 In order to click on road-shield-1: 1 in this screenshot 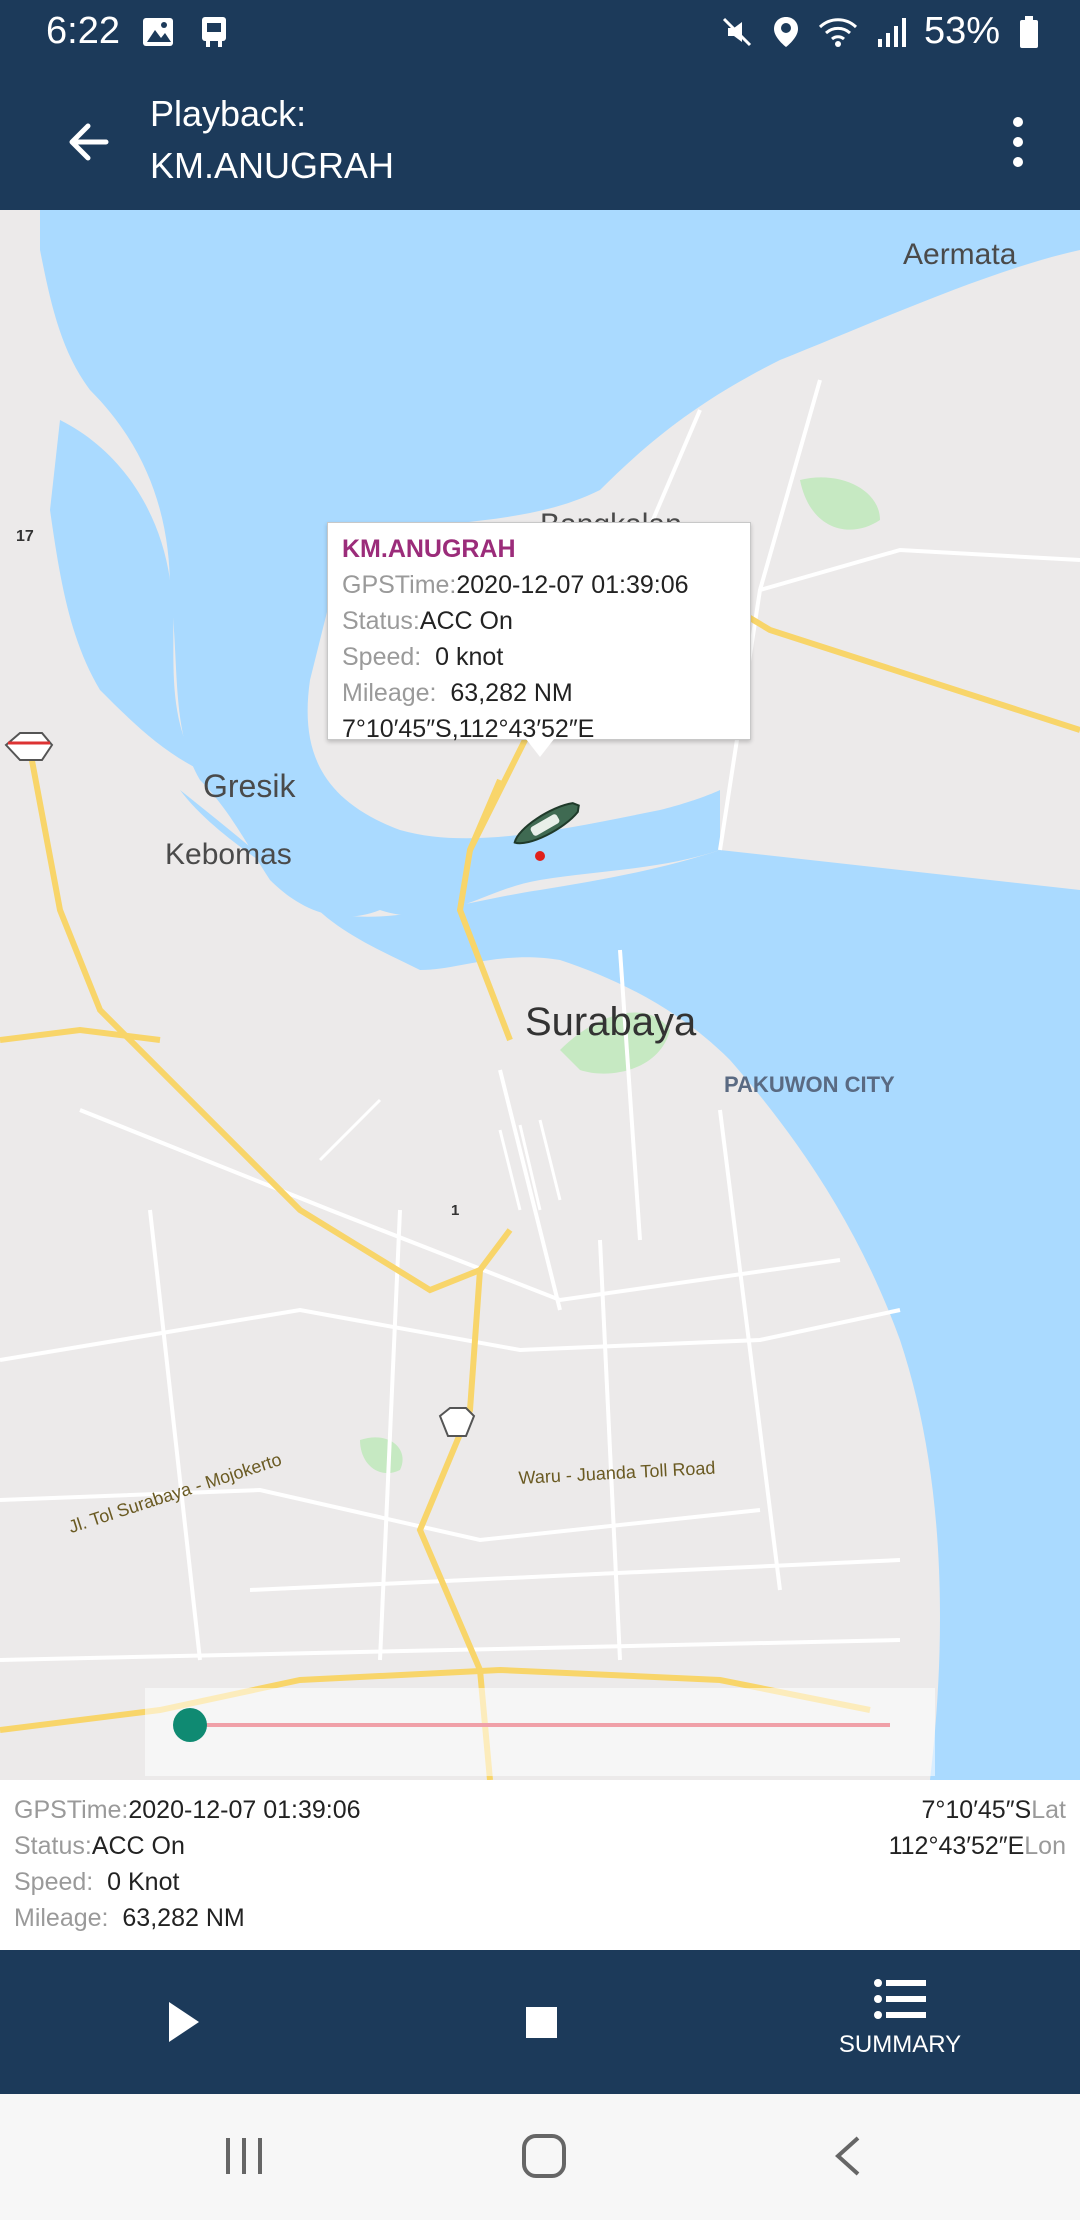, I will do `click(455, 1210)`.